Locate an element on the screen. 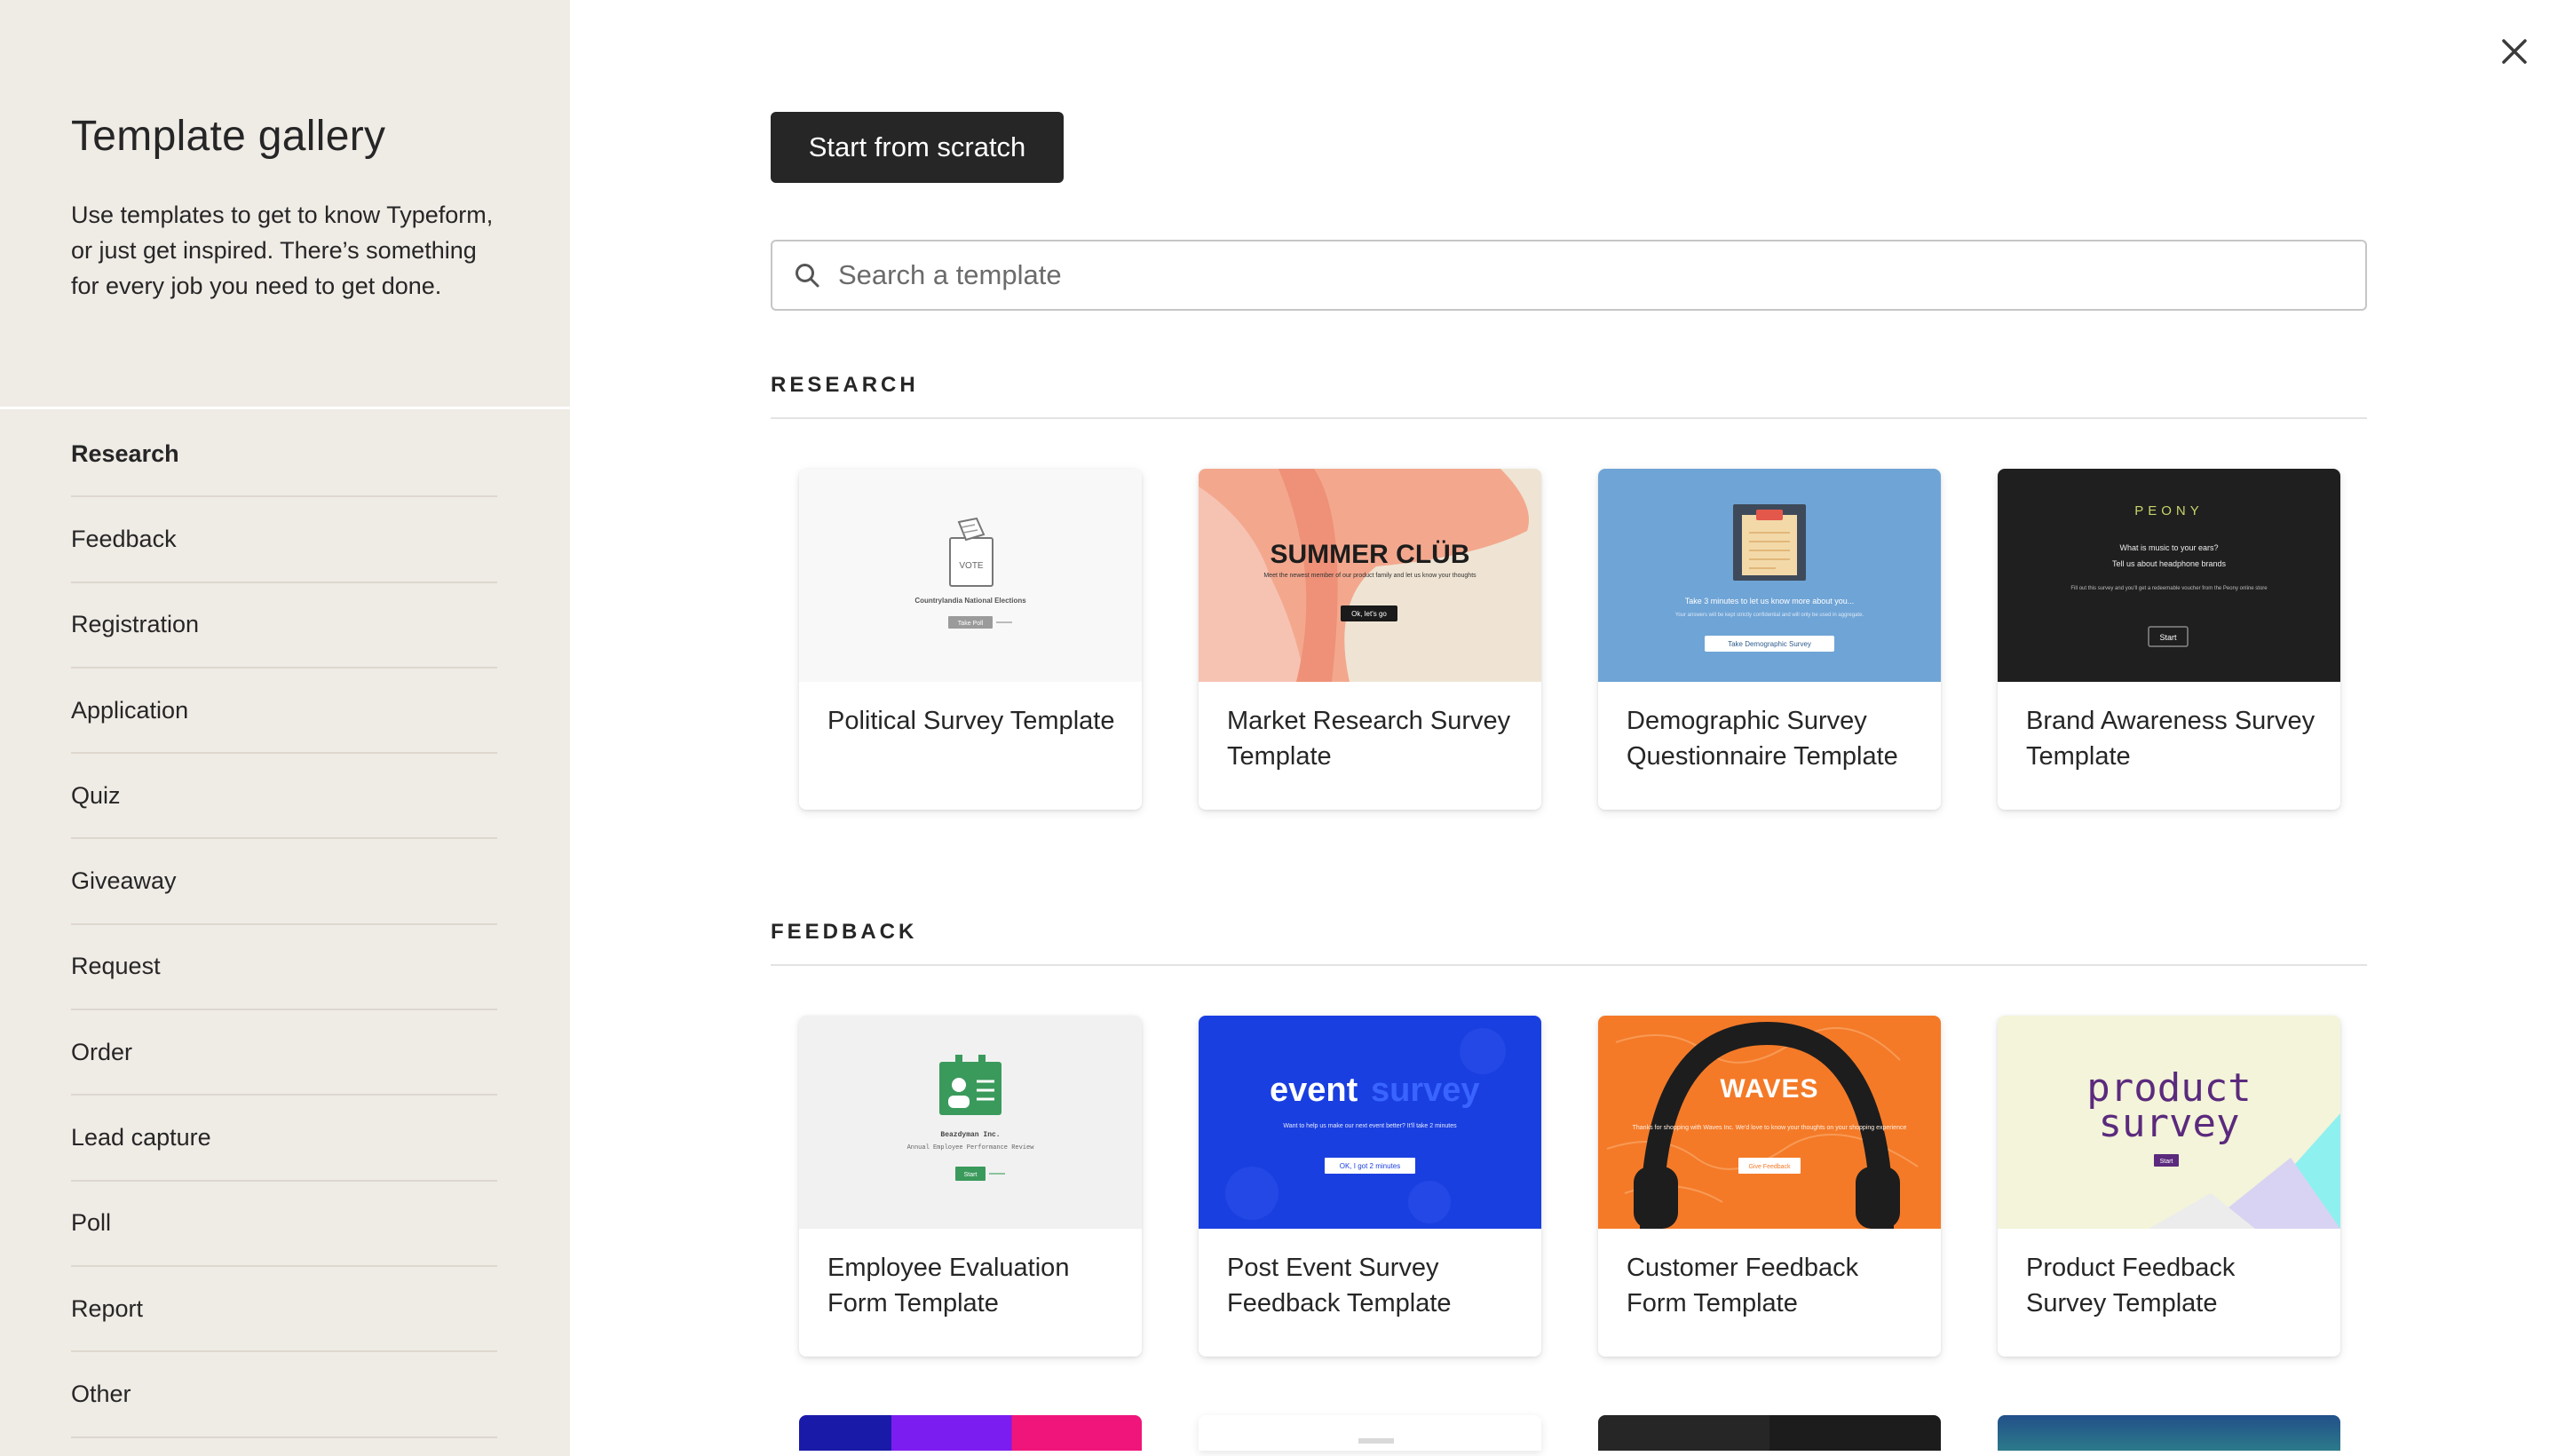 The height and width of the screenshot is (1456, 2557). template-title: Post Event Survey Feedback Template is located at coordinates (1339, 1286).